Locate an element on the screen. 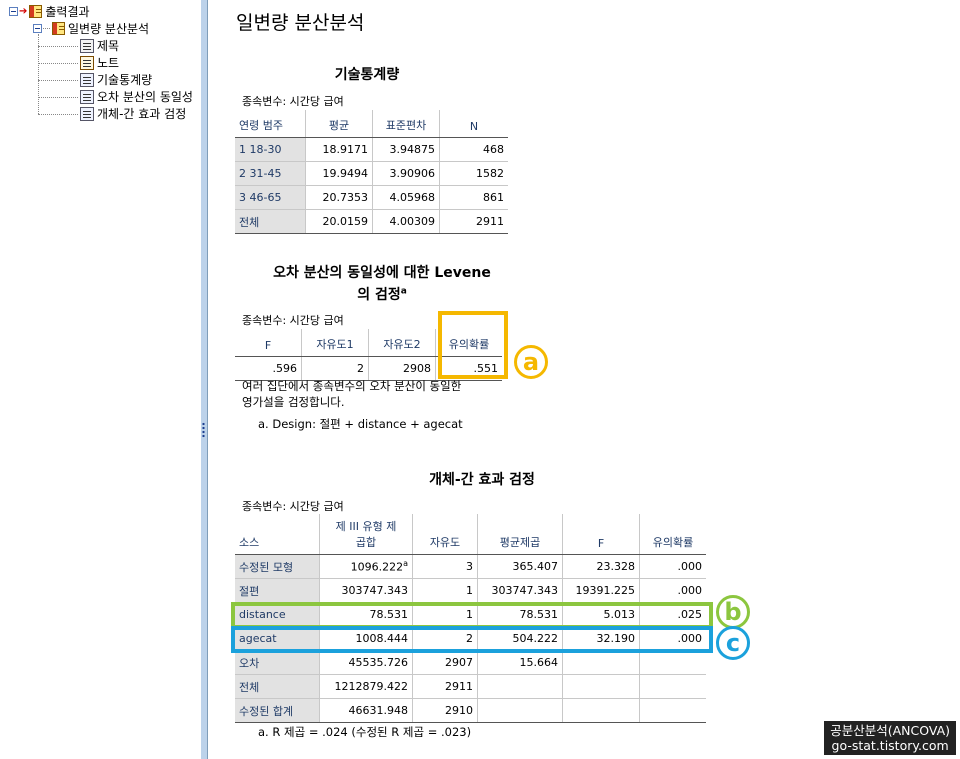  column-header: F is located at coordinates (601, 534).